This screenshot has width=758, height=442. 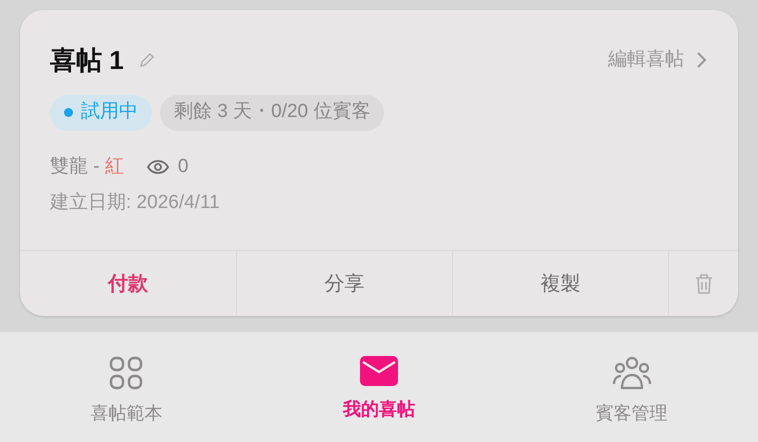 What do you see at coordinates (702, 60) in the screenshot?
I see `chevron-icon` at bounding box center [702, 60].